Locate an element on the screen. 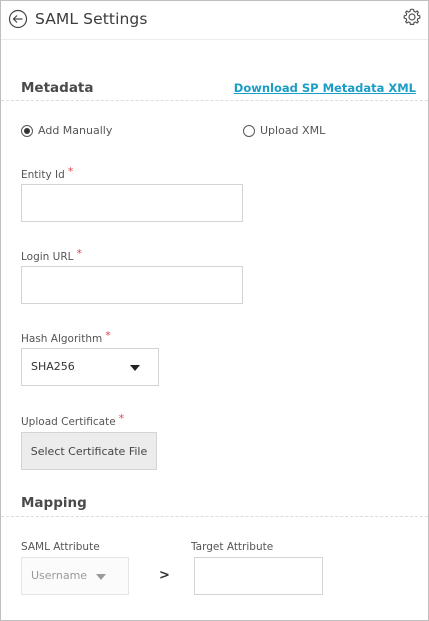 The width and height of the screenshot is (429, 621). radio-add-manually-label: Add Manually is located at coordinates (75, 130).